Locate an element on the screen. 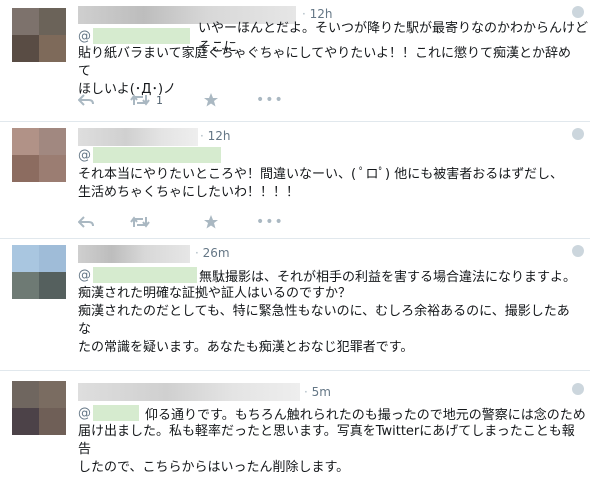 Image resolution: width=590 pixels, height=492 pixels. tweet-text-first-line: 仰る通りです。もちろん触れられたのも撮ったので地元の警察には念のため is located at coordinates (365, 415).